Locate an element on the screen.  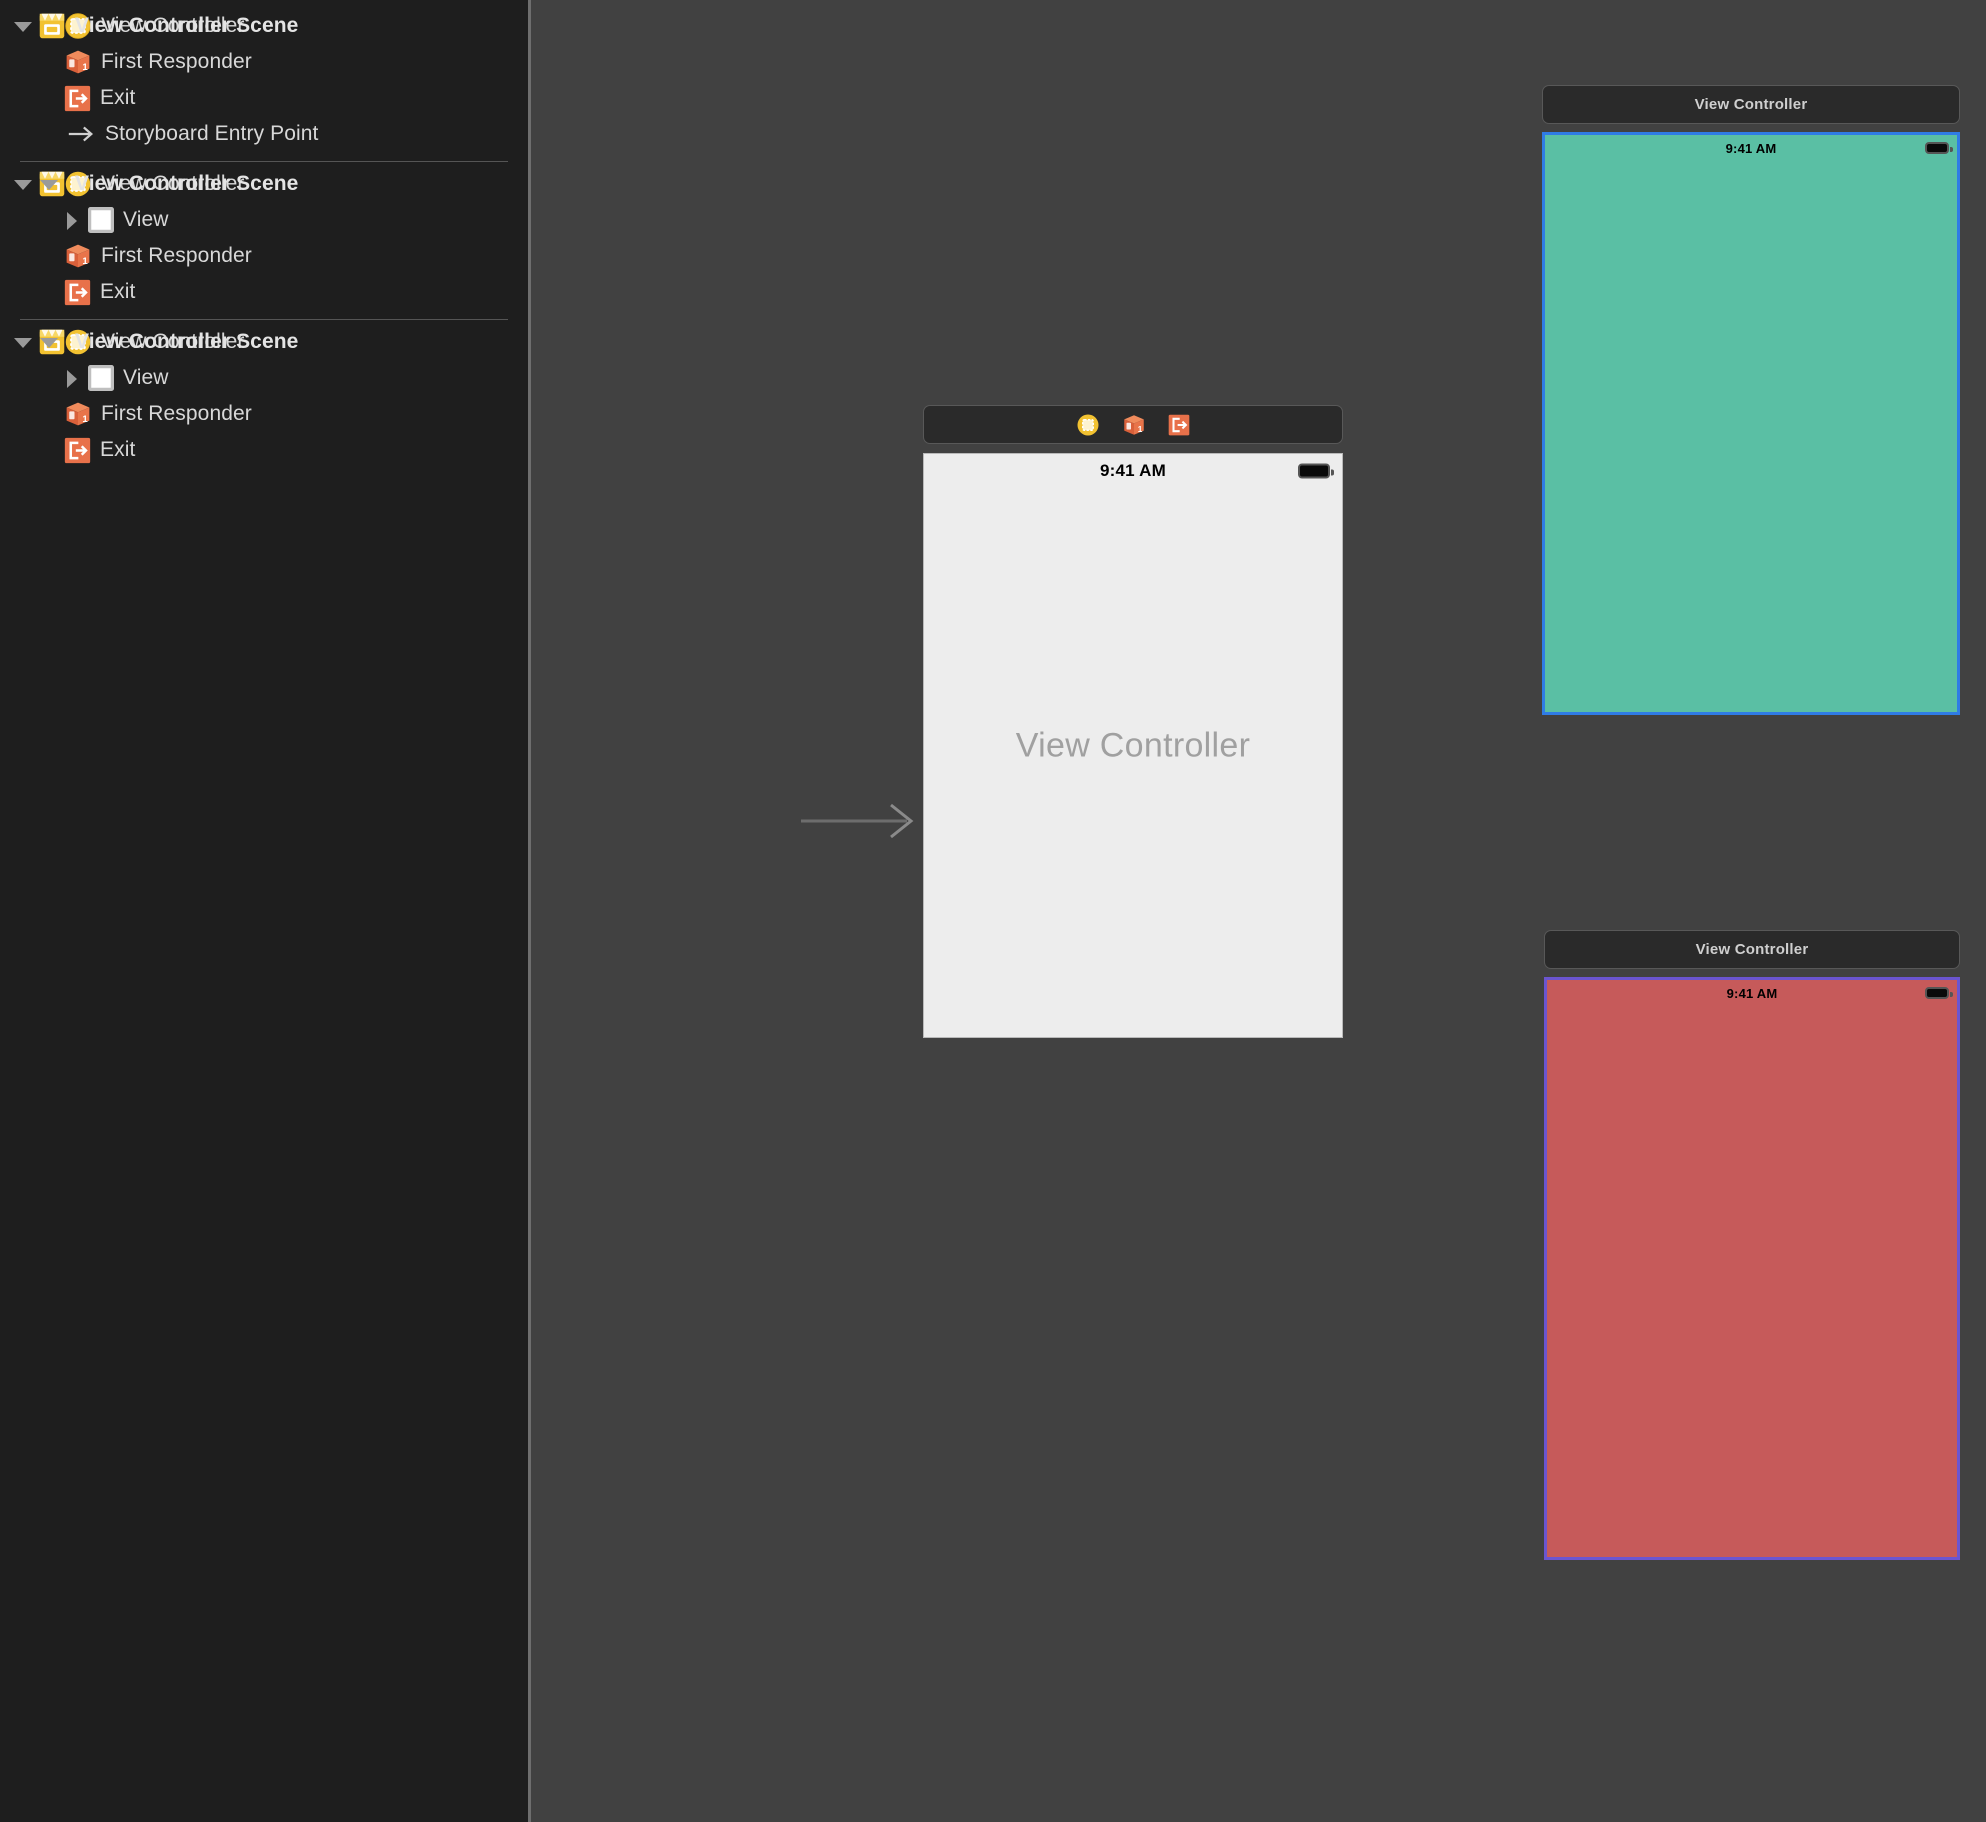
main-view-controller-scene: 1 9:41 AM View Controller is located at coordinates (1133, 721).